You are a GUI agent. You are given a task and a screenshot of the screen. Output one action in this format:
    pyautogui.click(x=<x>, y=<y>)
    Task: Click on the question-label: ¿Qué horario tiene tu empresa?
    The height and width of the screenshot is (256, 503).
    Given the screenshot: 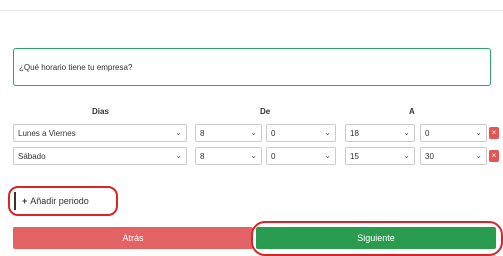 What is the action you would take?
    pyautogui.click(x=76, y=67)
    